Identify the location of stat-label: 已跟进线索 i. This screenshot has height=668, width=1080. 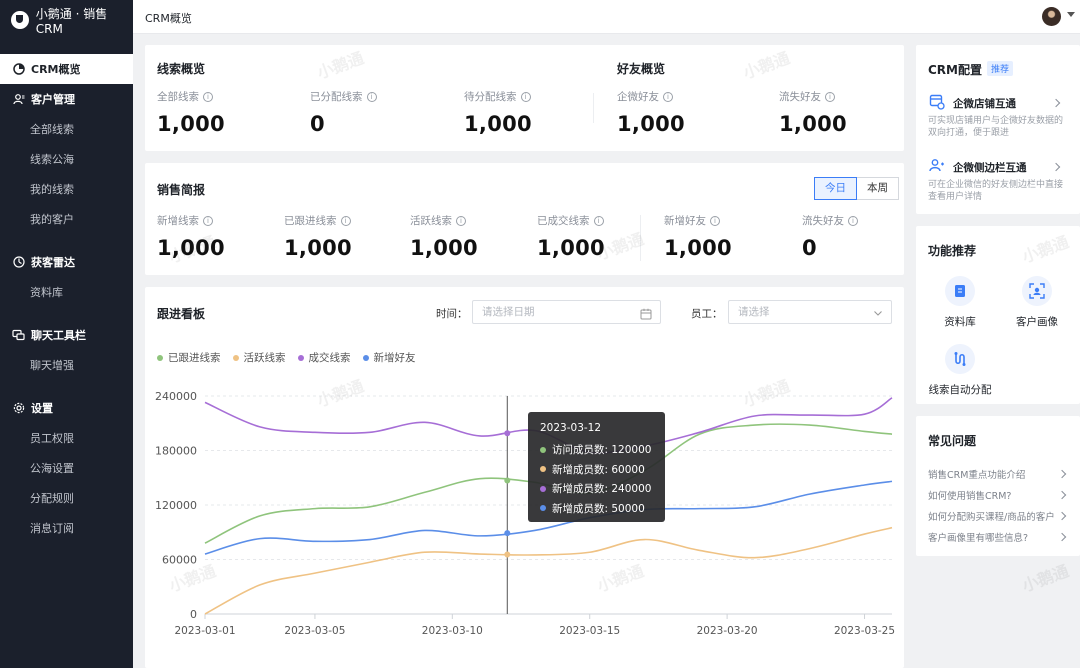
(317, 220).